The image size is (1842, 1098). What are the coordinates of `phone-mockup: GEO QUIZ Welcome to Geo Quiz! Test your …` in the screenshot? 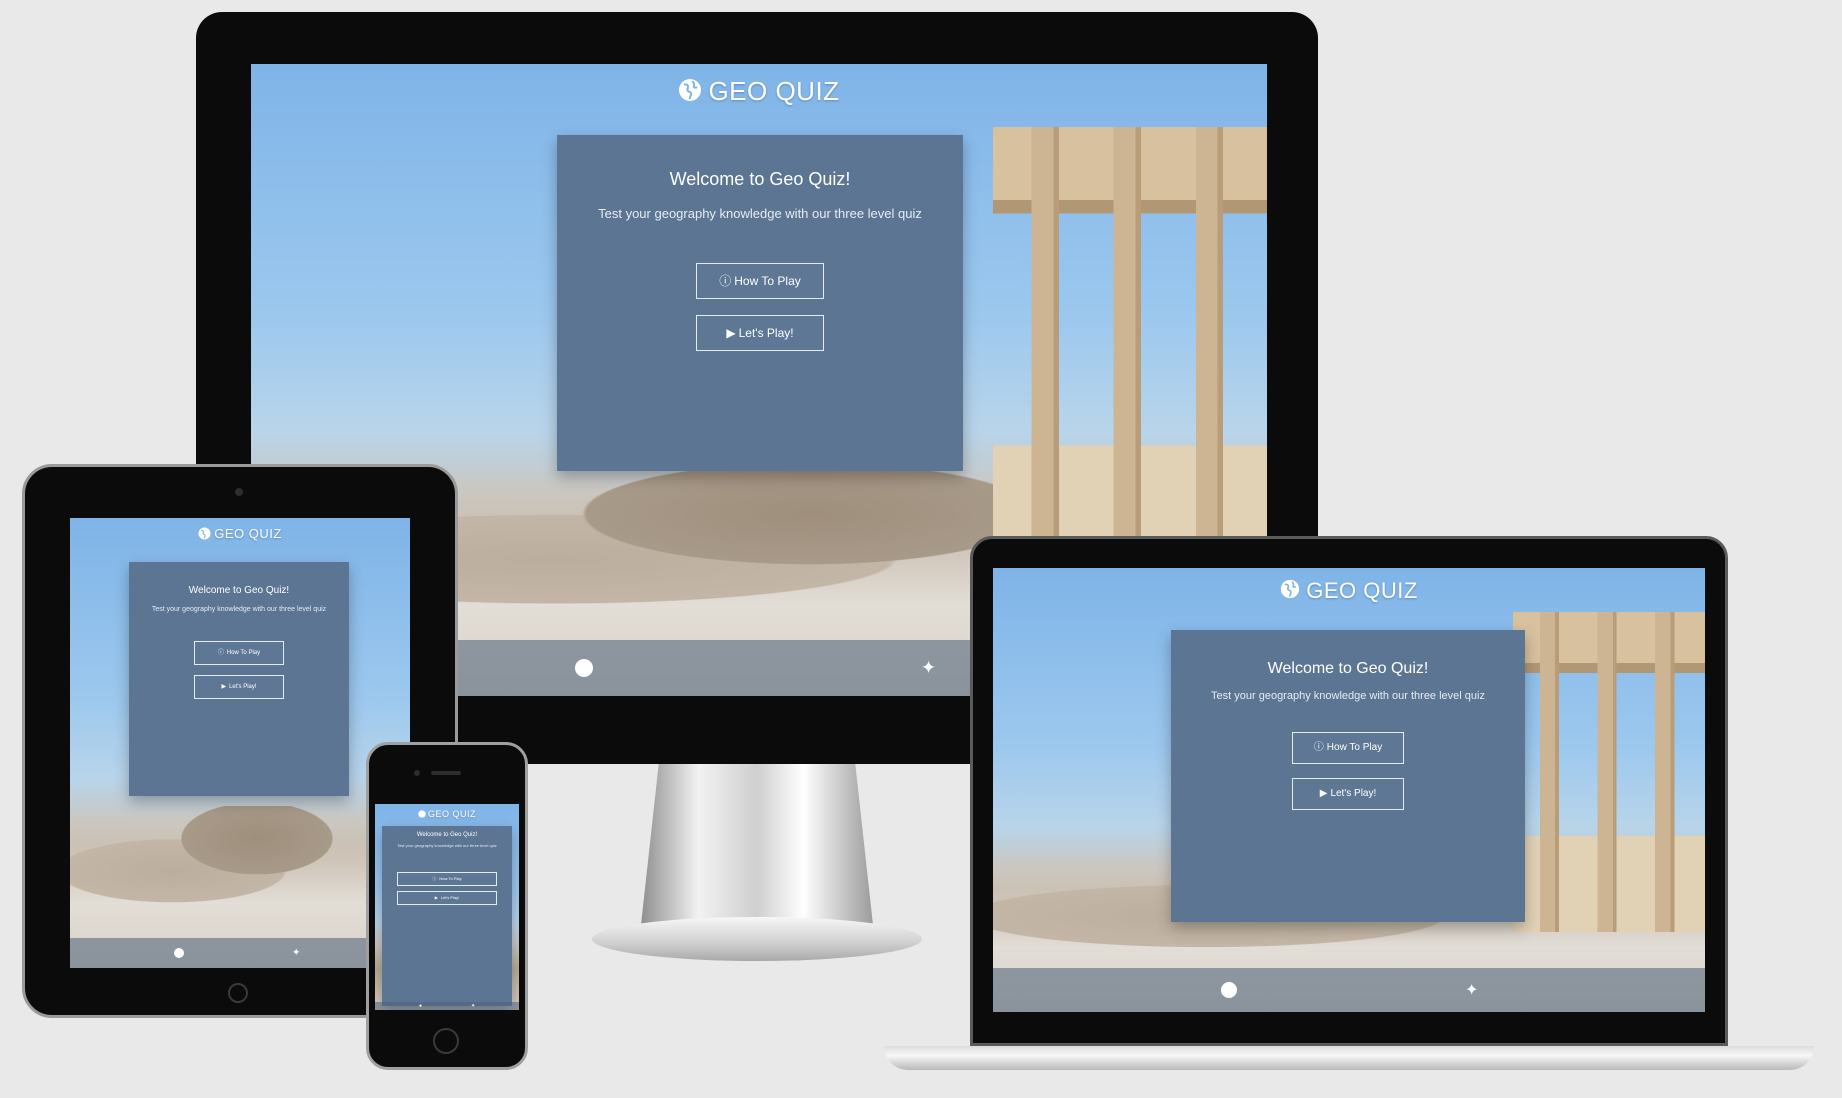 It's located at (447, 906).